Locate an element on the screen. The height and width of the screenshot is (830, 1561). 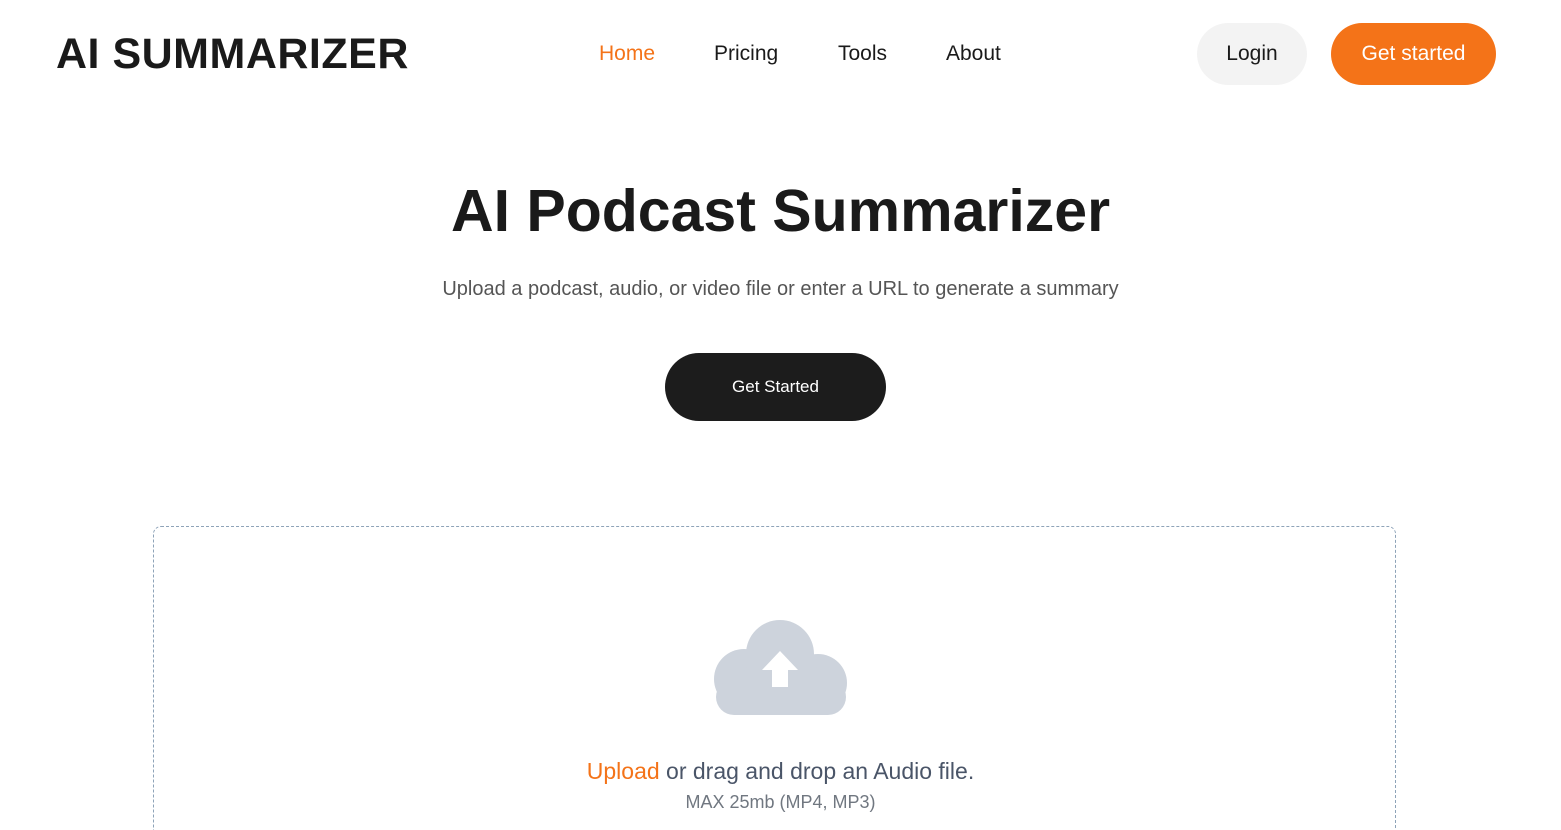
upload-size-hint: MAX 25mb (MP4, MP3) is located at coordinates (780, 802).